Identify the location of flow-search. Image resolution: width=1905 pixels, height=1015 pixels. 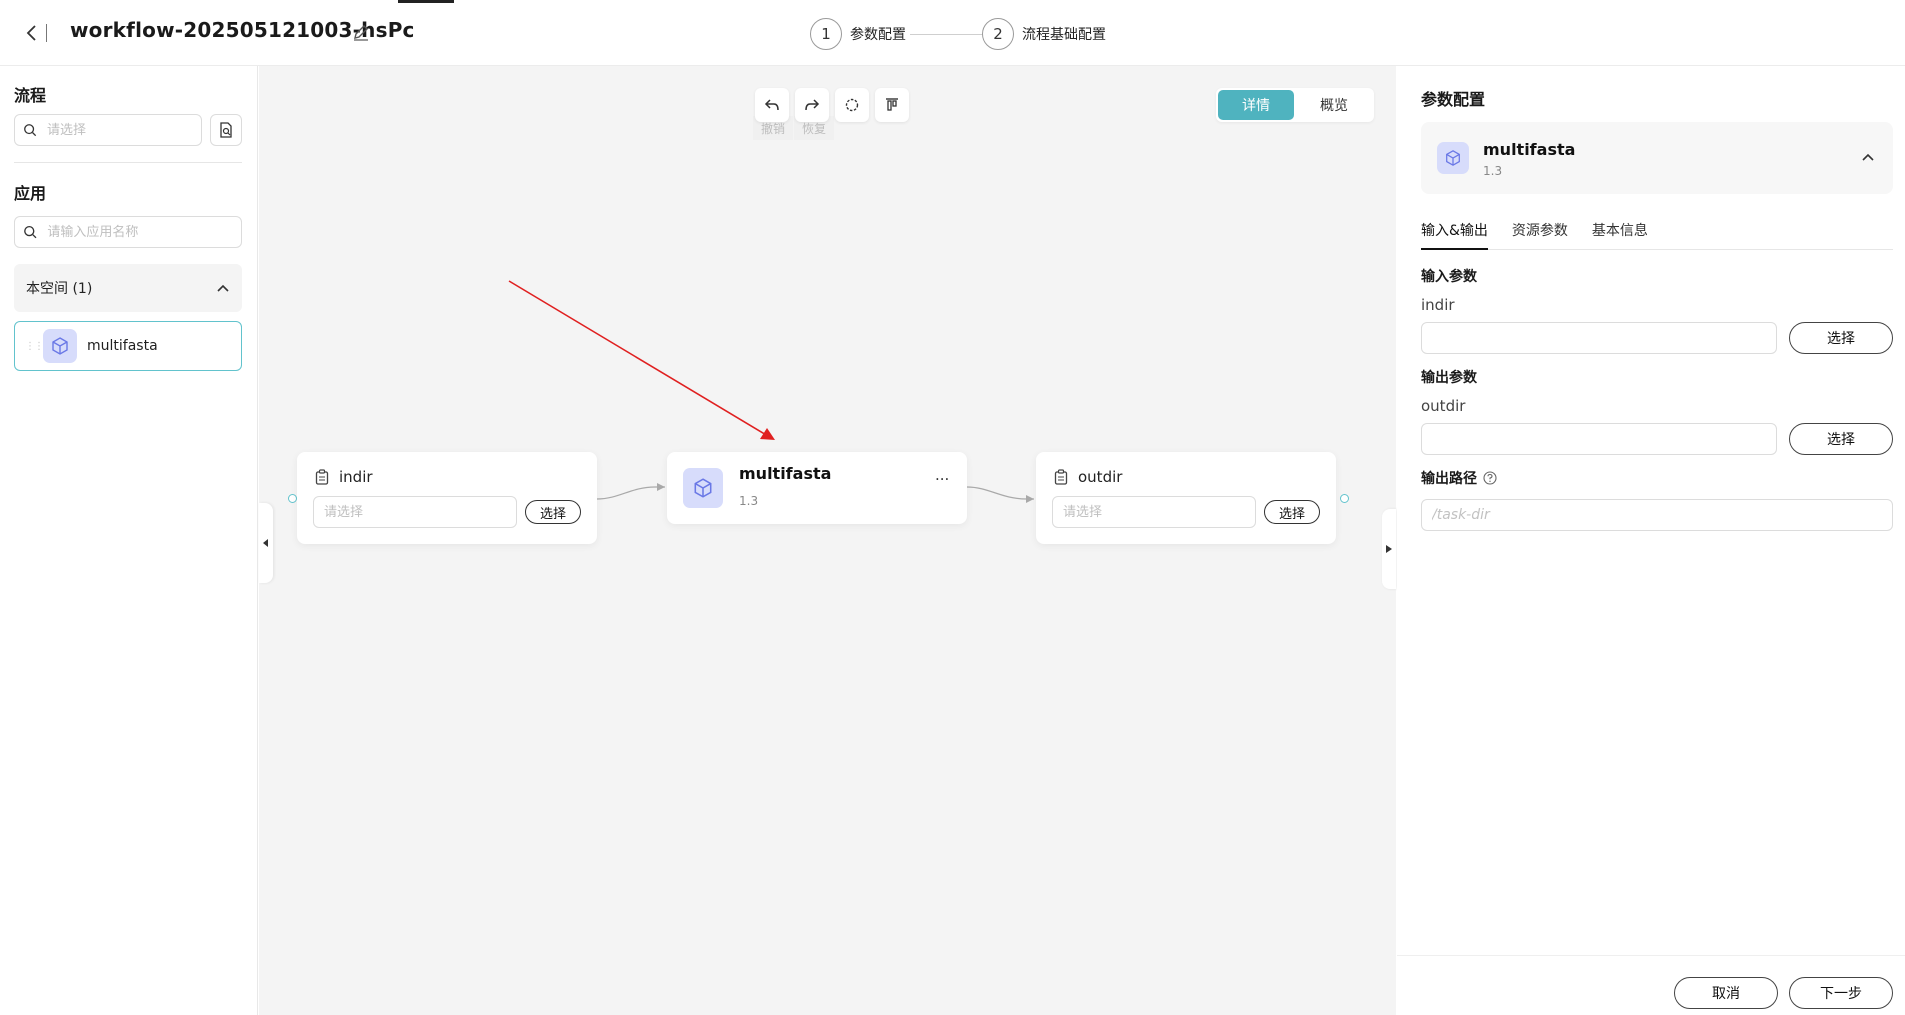
(108, 130).